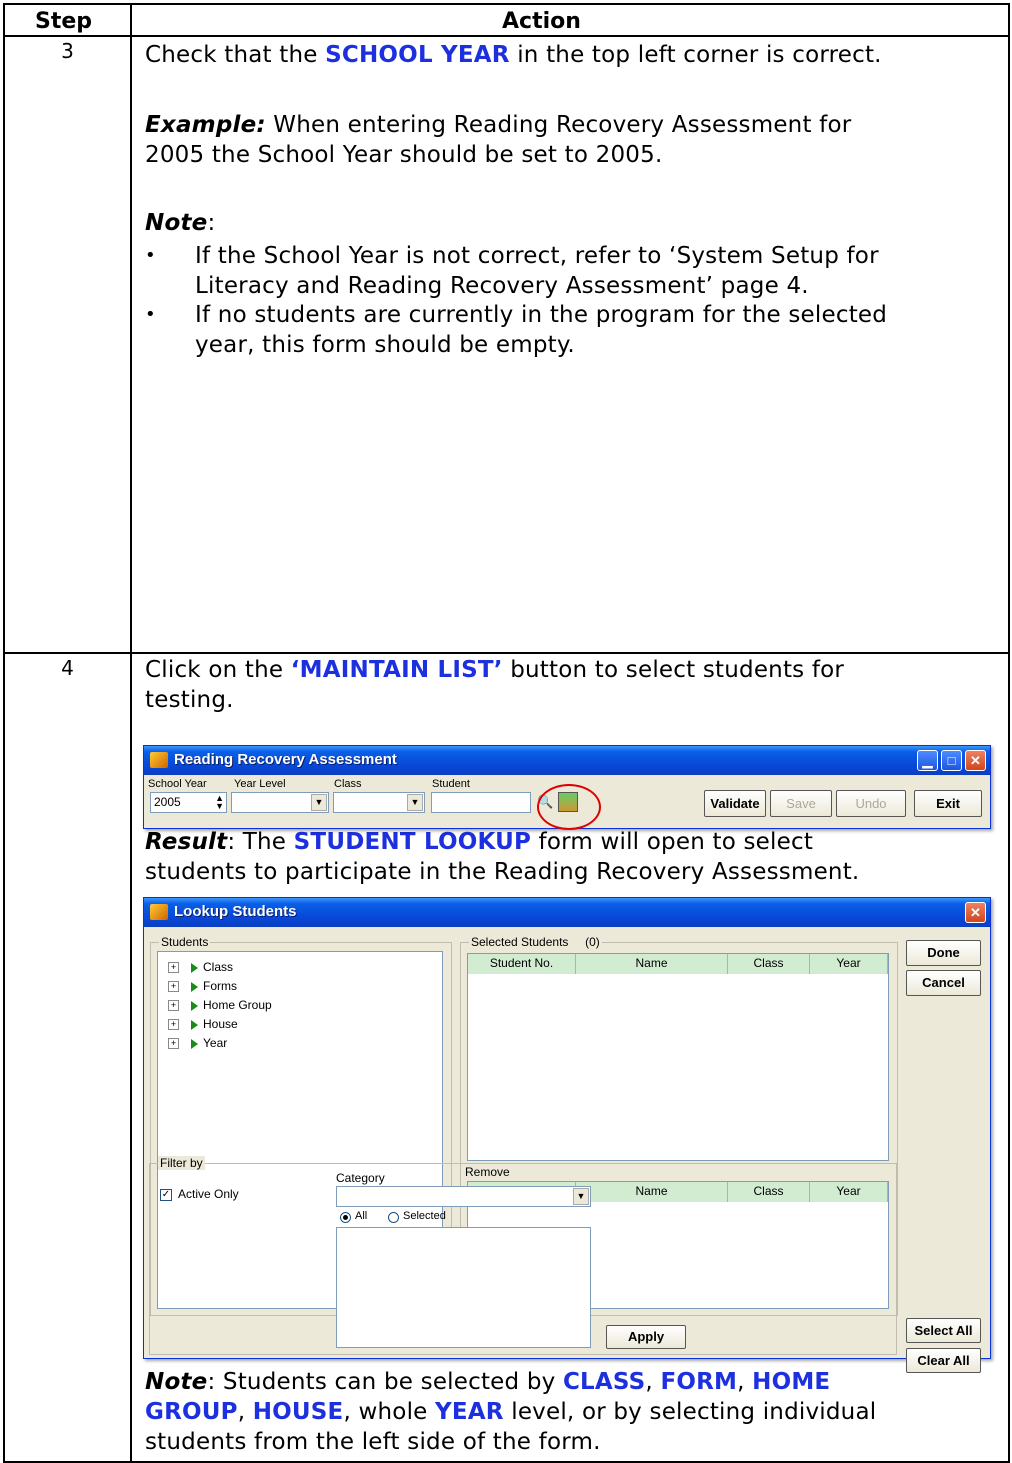  I want to click on category-list, so click(463, 1287).